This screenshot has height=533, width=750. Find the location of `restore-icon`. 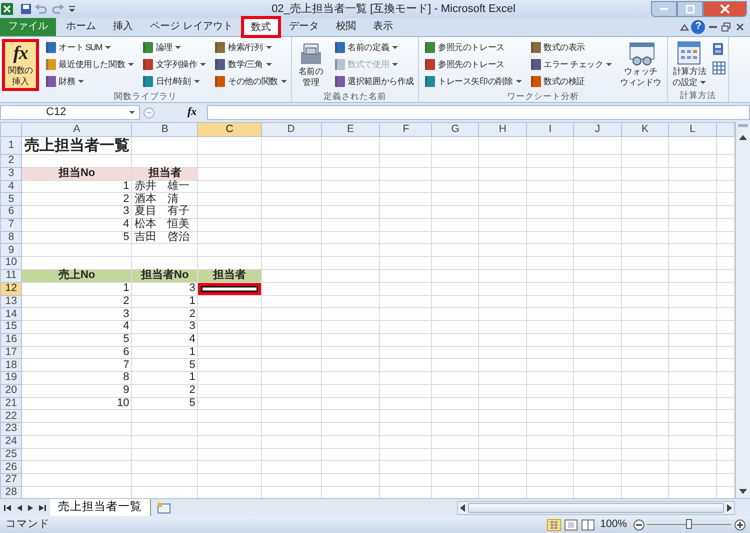

restore-icon is located at coordinates (726, 27).